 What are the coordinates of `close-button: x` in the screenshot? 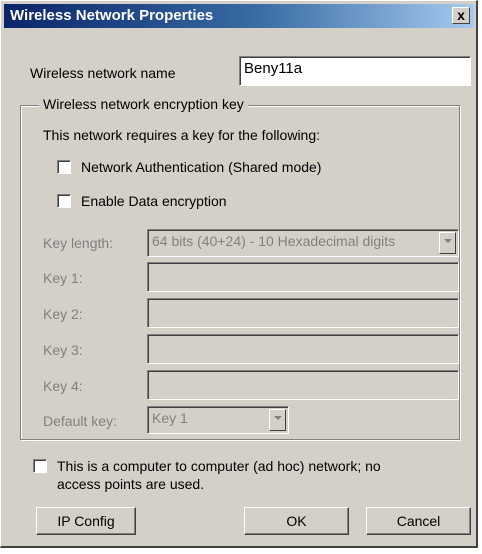 It's located at (461, 15).